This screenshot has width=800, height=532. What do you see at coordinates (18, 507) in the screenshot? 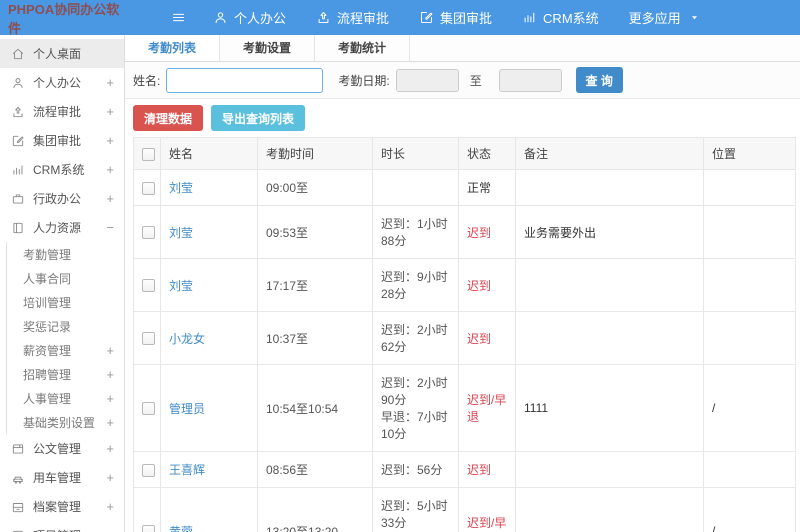
I see `archive-icon` at bounding box center [18, 507].